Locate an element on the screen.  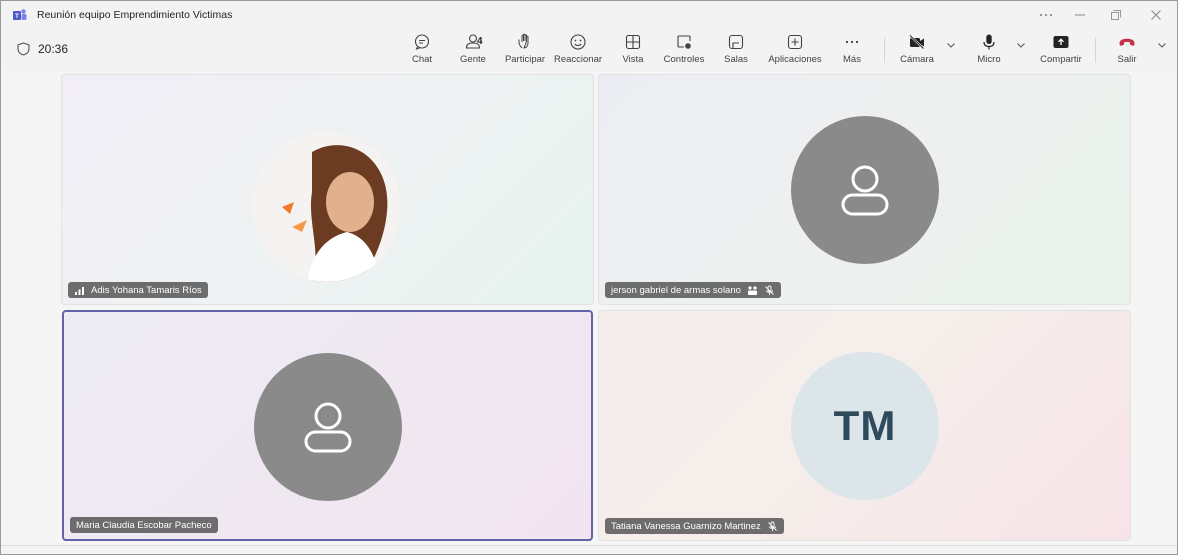
more-dots-icon is located at coordinates (852, 42).